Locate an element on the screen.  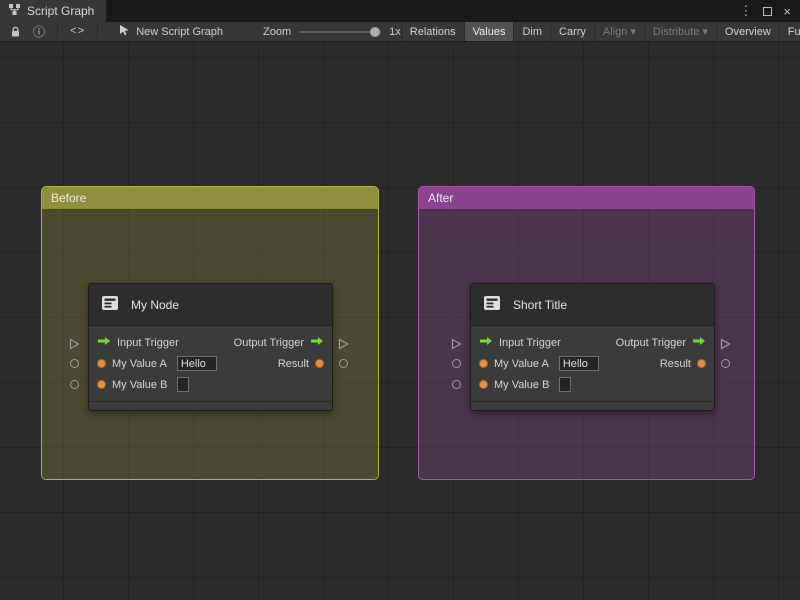
fullscreen-button: Full Screen is located at coordinates (789, 31).